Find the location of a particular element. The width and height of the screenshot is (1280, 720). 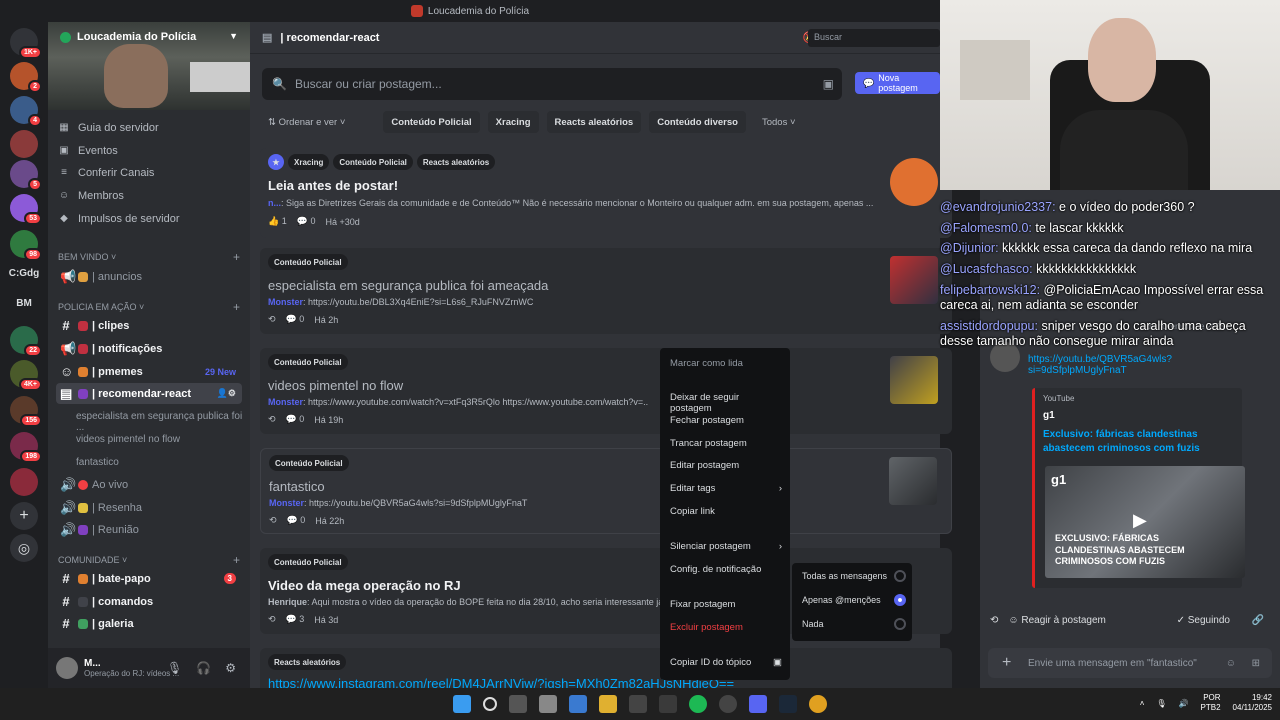

server-icon: 156 is located at coordinates (26, 411).